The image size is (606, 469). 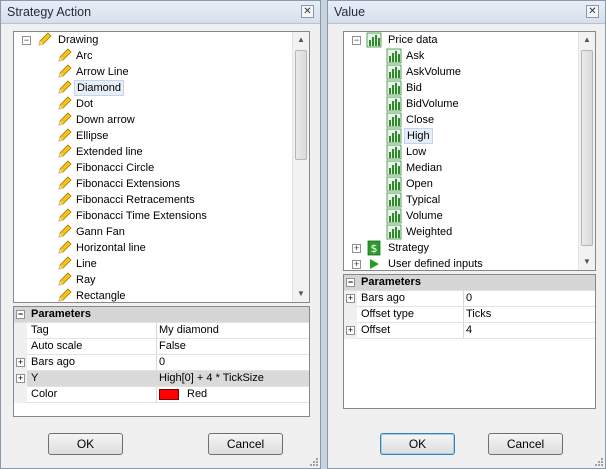 What do you see at coordinates (153, 104) in the screenshot?
I see `tree-item: Dot` at bounding box center [153, 104].